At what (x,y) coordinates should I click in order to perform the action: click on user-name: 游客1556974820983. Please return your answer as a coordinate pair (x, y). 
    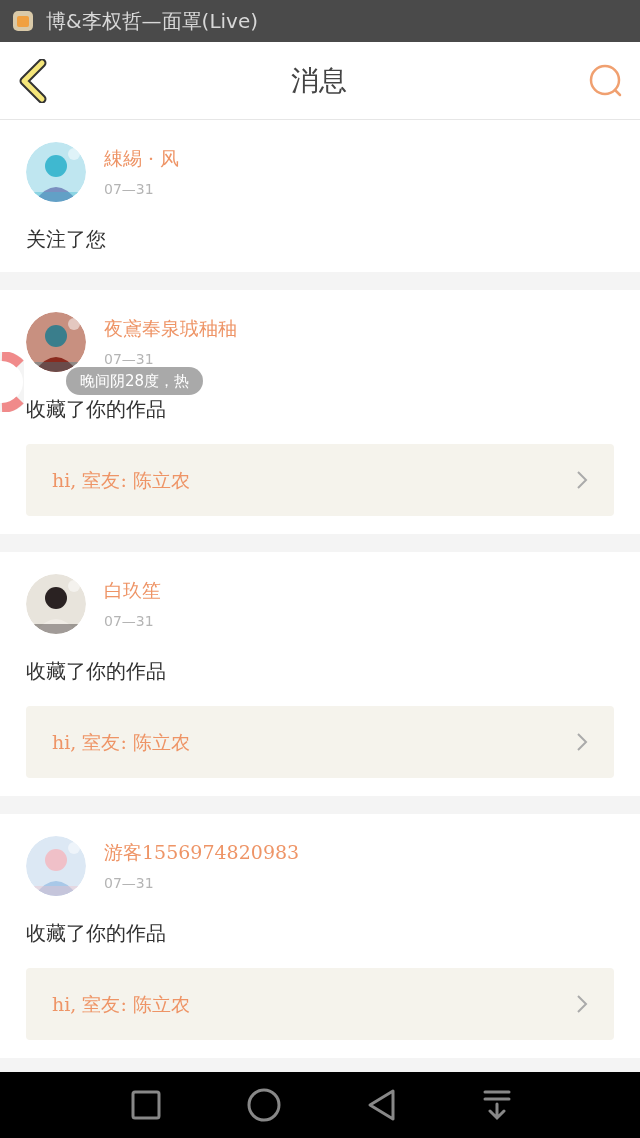
    Looking at the image, I should click on (202, 852).